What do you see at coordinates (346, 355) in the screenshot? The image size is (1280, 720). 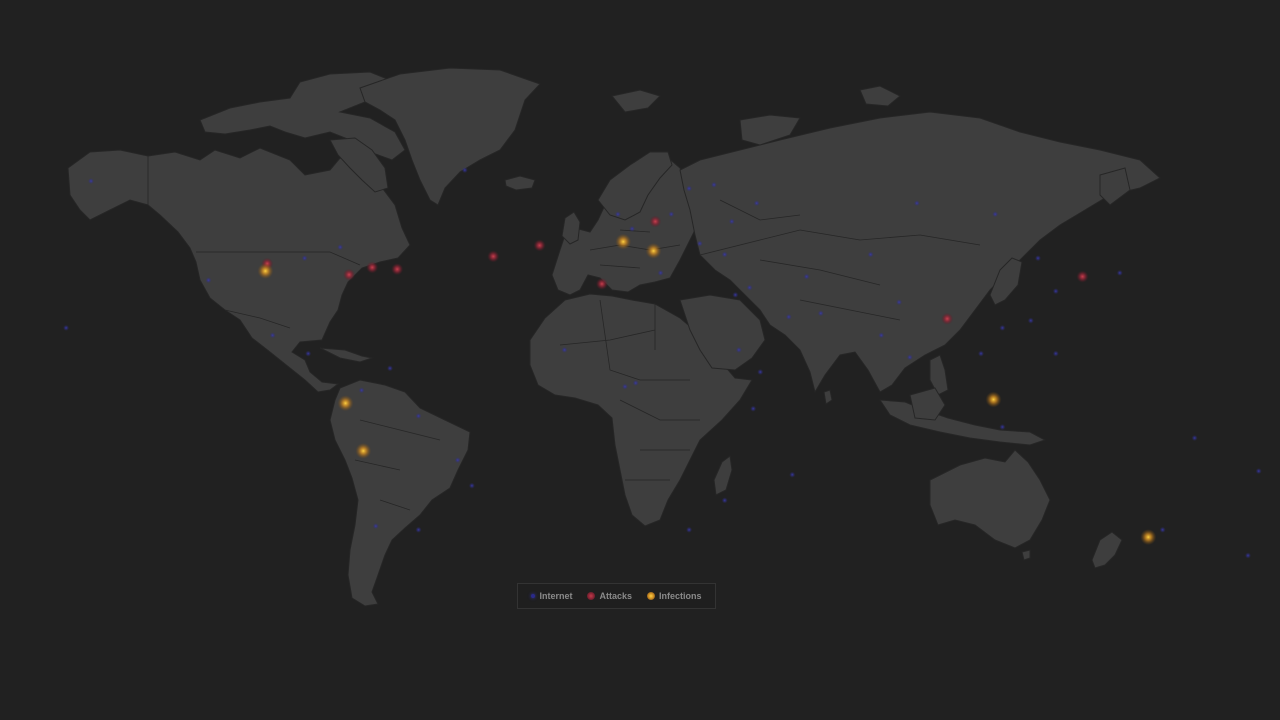 I see `caribbean` at bounding box center [346, 355].